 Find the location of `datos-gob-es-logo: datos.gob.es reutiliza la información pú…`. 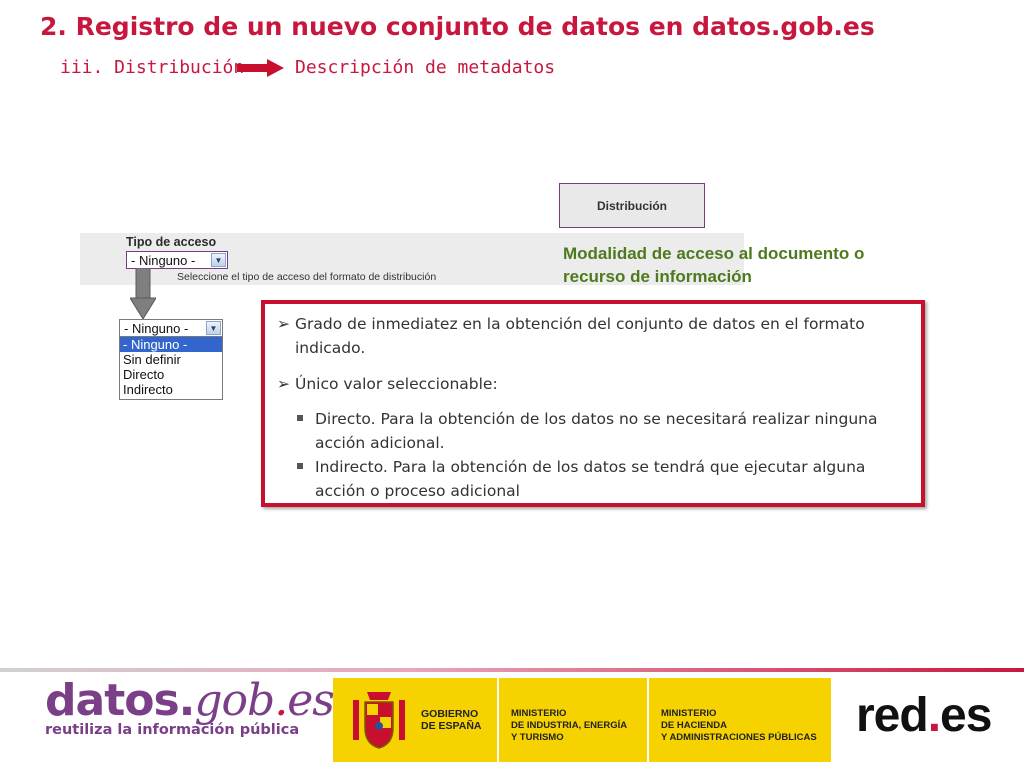

datos-gob-es-logo: datos.gob.es reutiliza la información pú… is located at coordinates (190, 706).